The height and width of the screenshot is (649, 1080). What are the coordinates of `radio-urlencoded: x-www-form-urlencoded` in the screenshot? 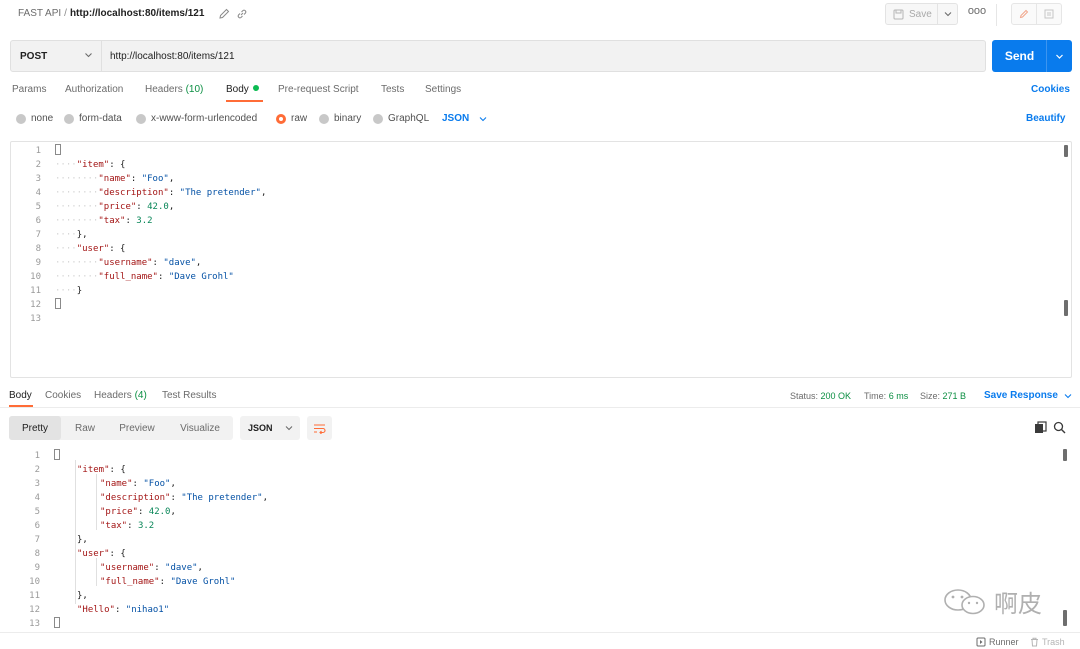 It's located at (196, 118).